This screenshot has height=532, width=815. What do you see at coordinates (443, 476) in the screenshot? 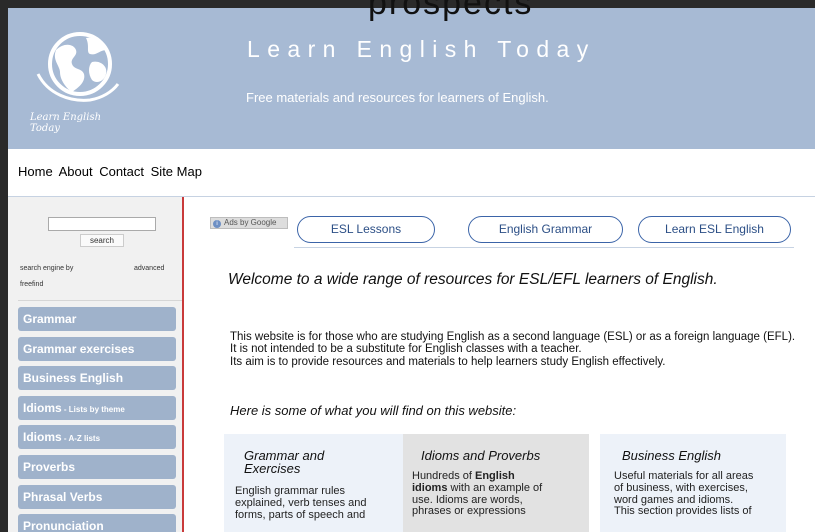
I see `card-text-segment: Hundreds of` at bounding box center [443, 476].